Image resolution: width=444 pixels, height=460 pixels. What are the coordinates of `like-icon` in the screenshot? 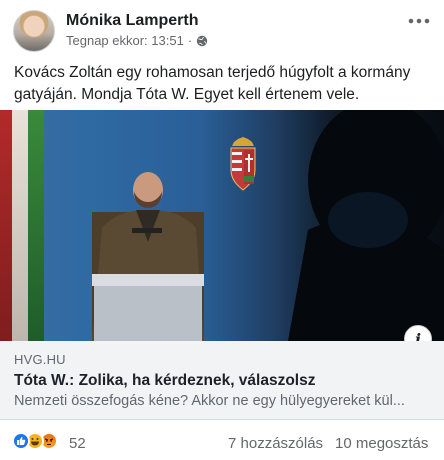 It's located at (21, 441).